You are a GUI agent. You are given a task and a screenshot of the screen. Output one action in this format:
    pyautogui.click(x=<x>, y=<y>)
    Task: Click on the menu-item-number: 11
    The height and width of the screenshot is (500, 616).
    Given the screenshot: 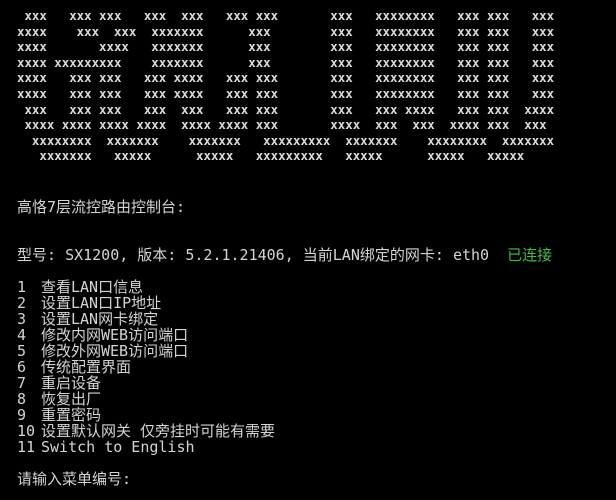 What is the action you would take?
    pyautogui.click(x=26, y=447)
    